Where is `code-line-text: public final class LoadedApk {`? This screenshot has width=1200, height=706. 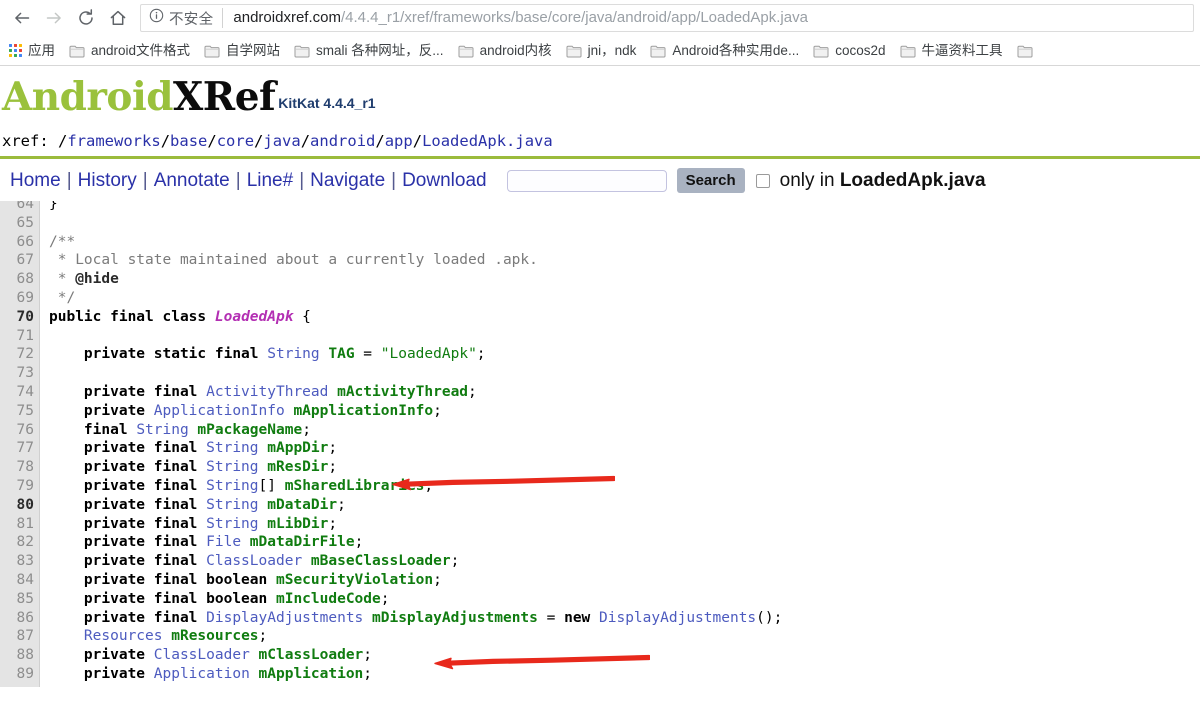
code-line-text: public final class LoadedApk { is located at coordinates (175, 317).